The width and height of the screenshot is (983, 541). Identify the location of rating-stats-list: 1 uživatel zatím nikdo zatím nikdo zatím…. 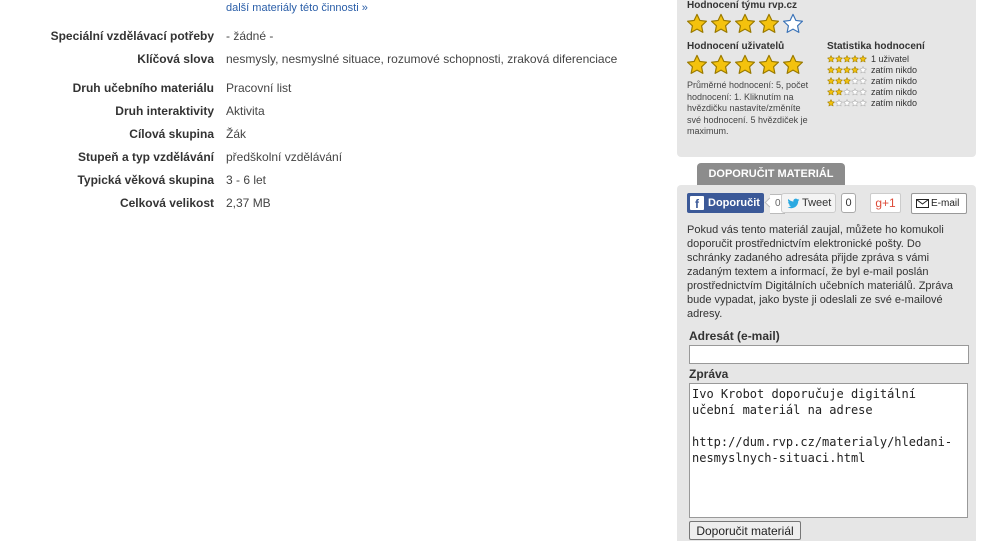
(872, 80).